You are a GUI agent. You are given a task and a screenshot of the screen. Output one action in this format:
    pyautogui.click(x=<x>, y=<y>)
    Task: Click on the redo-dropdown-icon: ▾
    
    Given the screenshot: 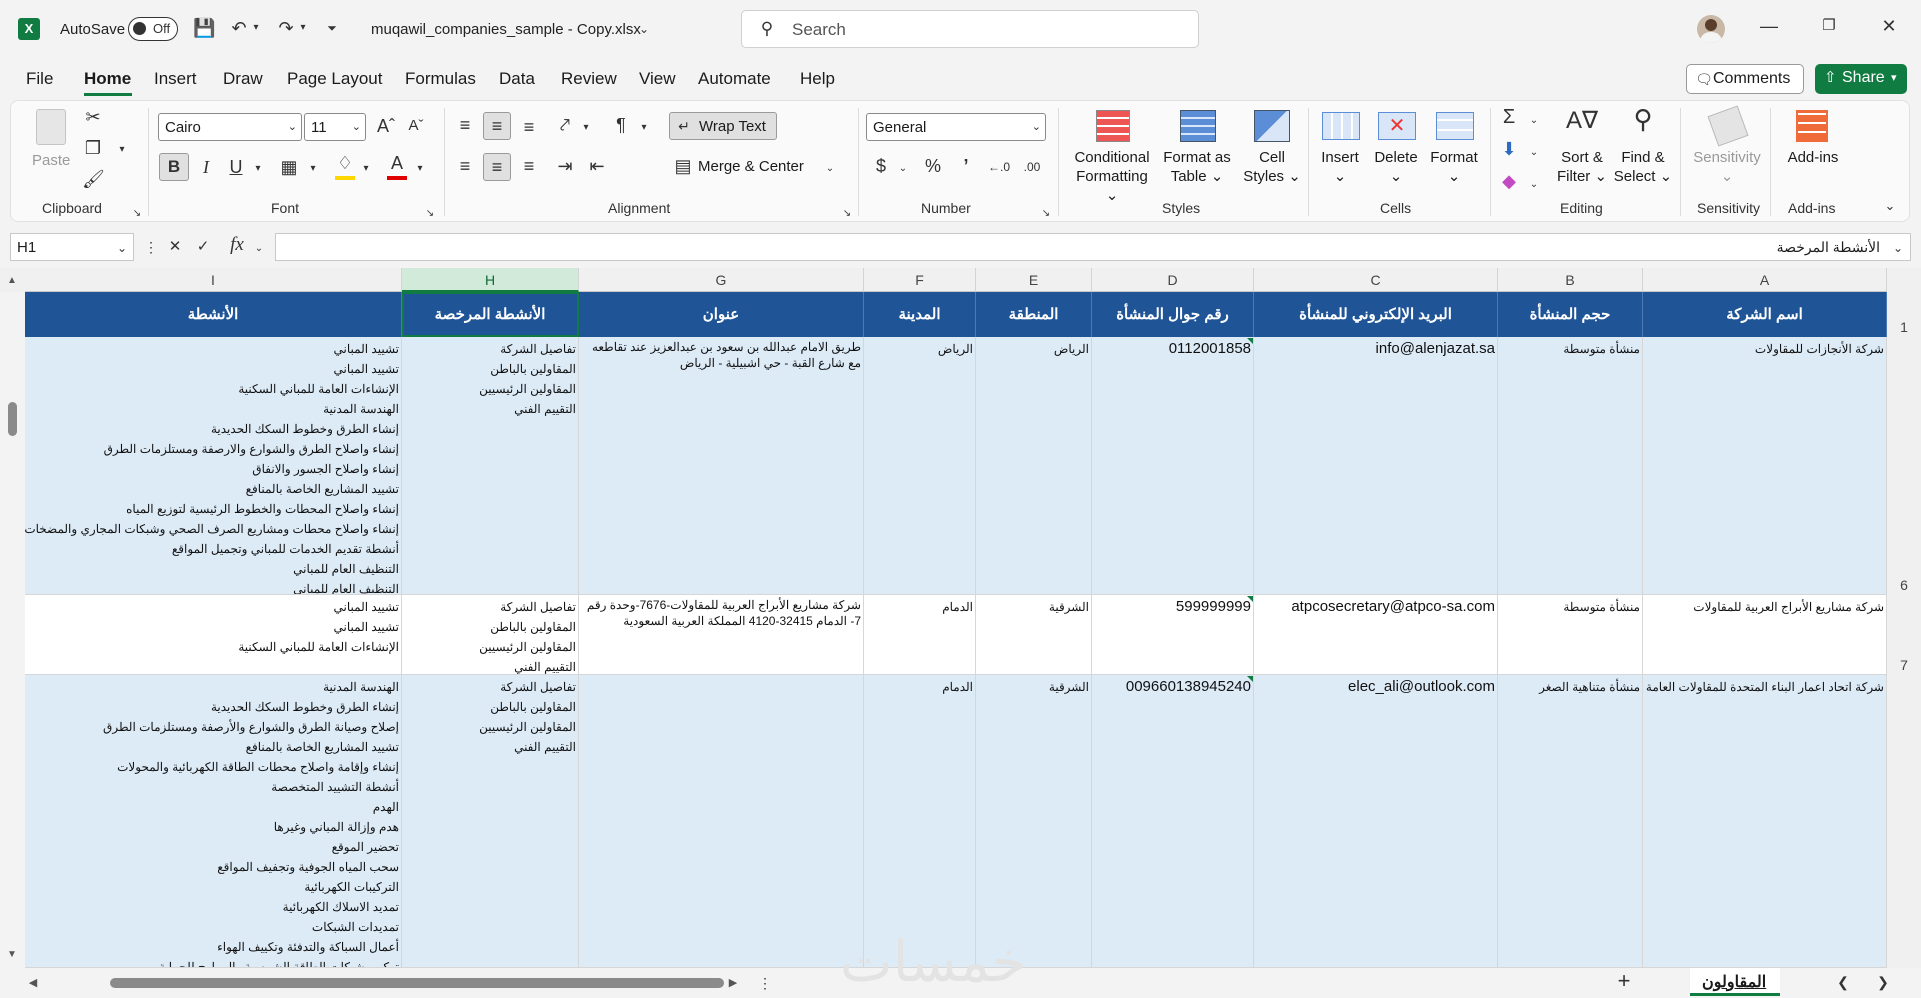 What is the action you would take?
    pyautogui.click(x=303, y=28)
    